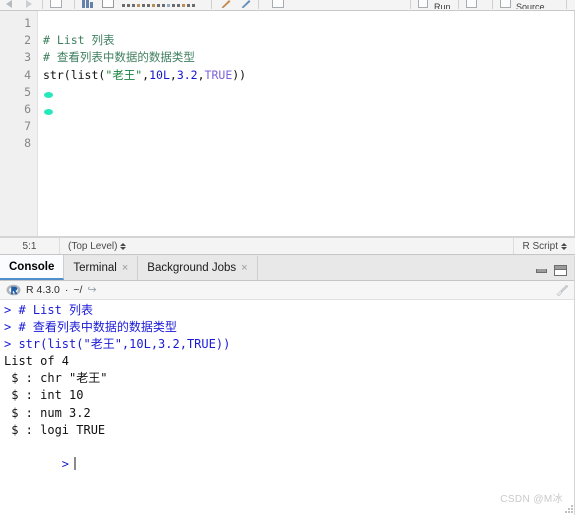  Describe the element at coordinates (562, 290) in the screenshot. I see `broom-icon` at that location.